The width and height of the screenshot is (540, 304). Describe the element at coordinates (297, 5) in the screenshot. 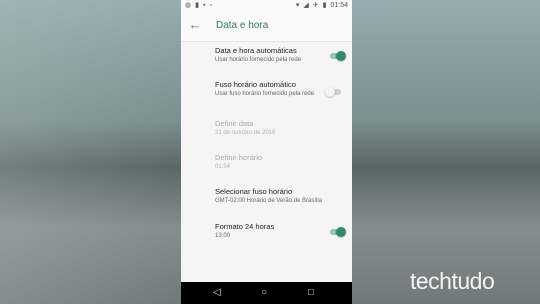

I see `wifi-icon: ▾` at that location.